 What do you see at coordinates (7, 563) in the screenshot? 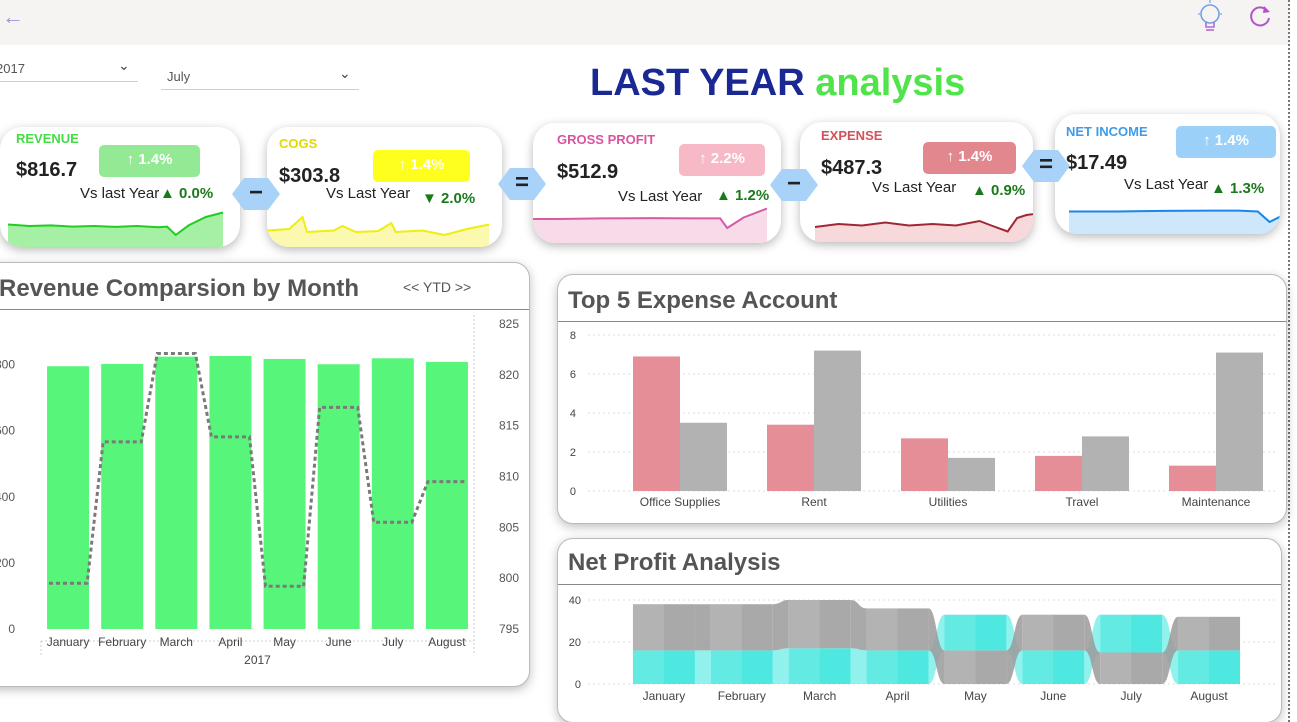
I see `y-left-tick-label: 200` at bounding box center [7, 563].